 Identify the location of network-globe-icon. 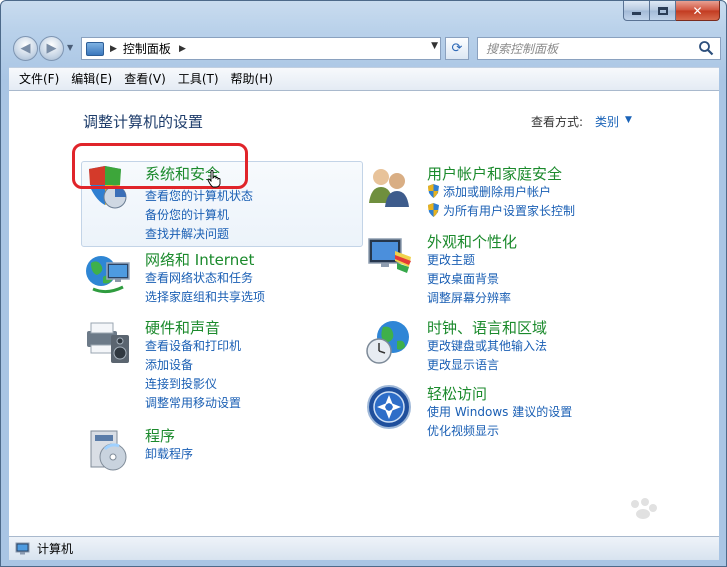
(108, 275).